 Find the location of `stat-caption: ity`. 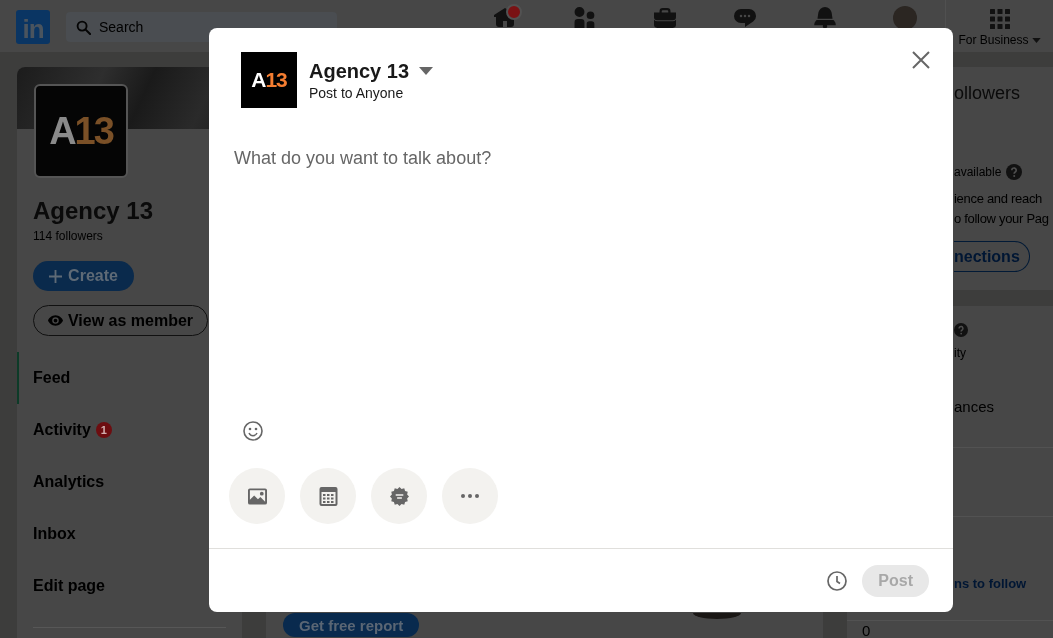

stat-caption: ity is located at coordinates (960, 353).